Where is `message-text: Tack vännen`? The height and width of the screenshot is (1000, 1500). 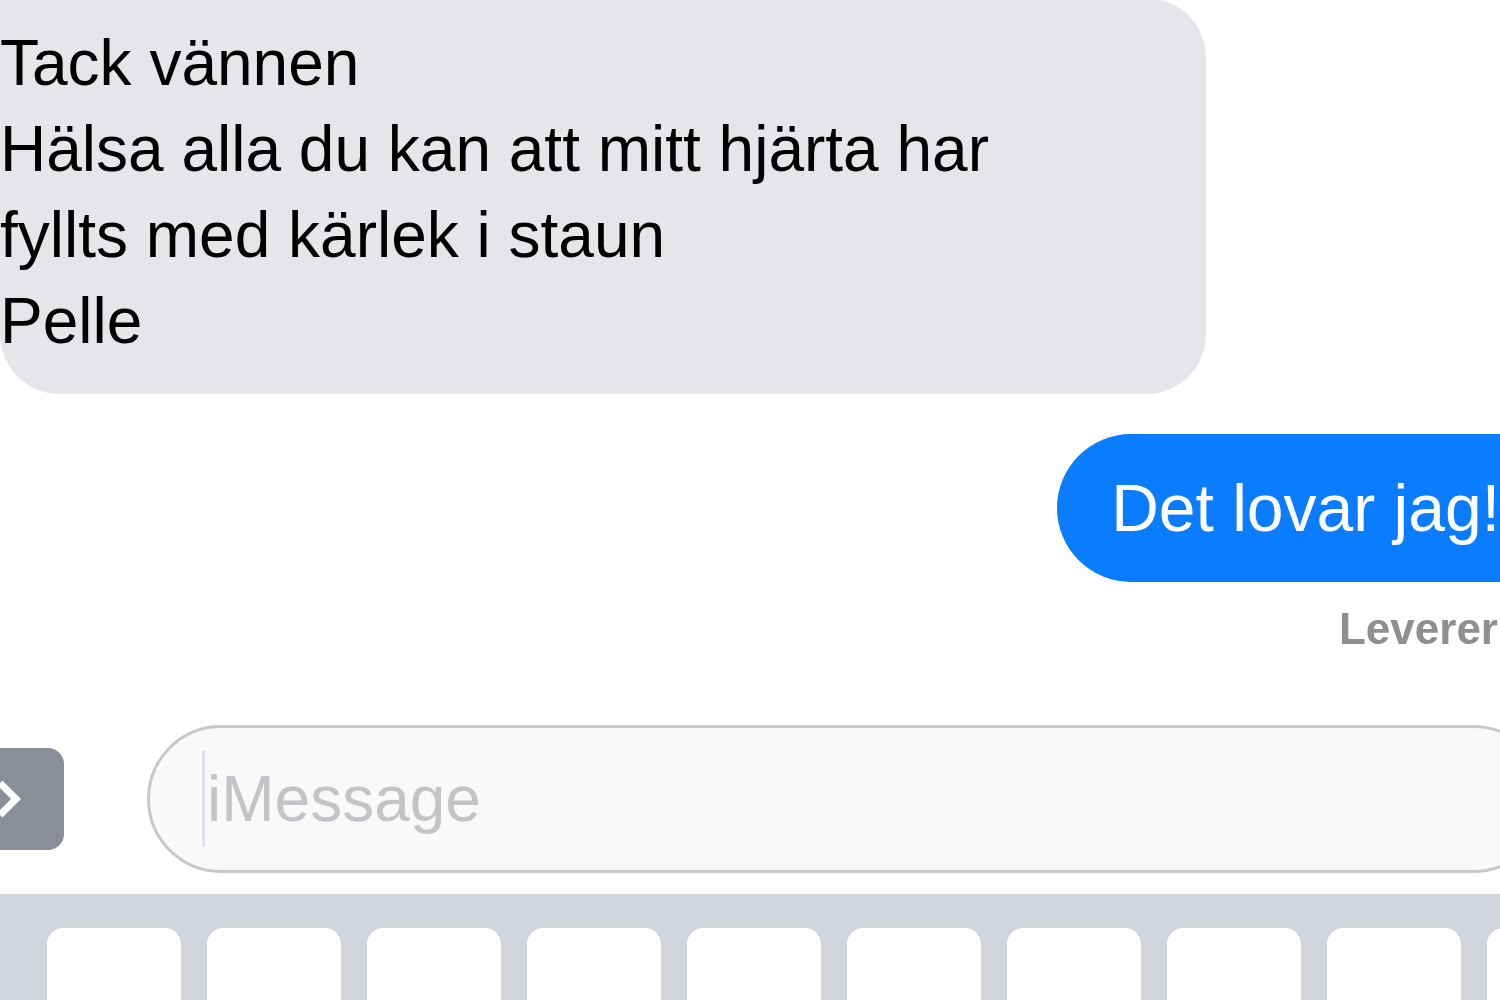
message-text: Tack vännen is located at coordinates (180, 63).